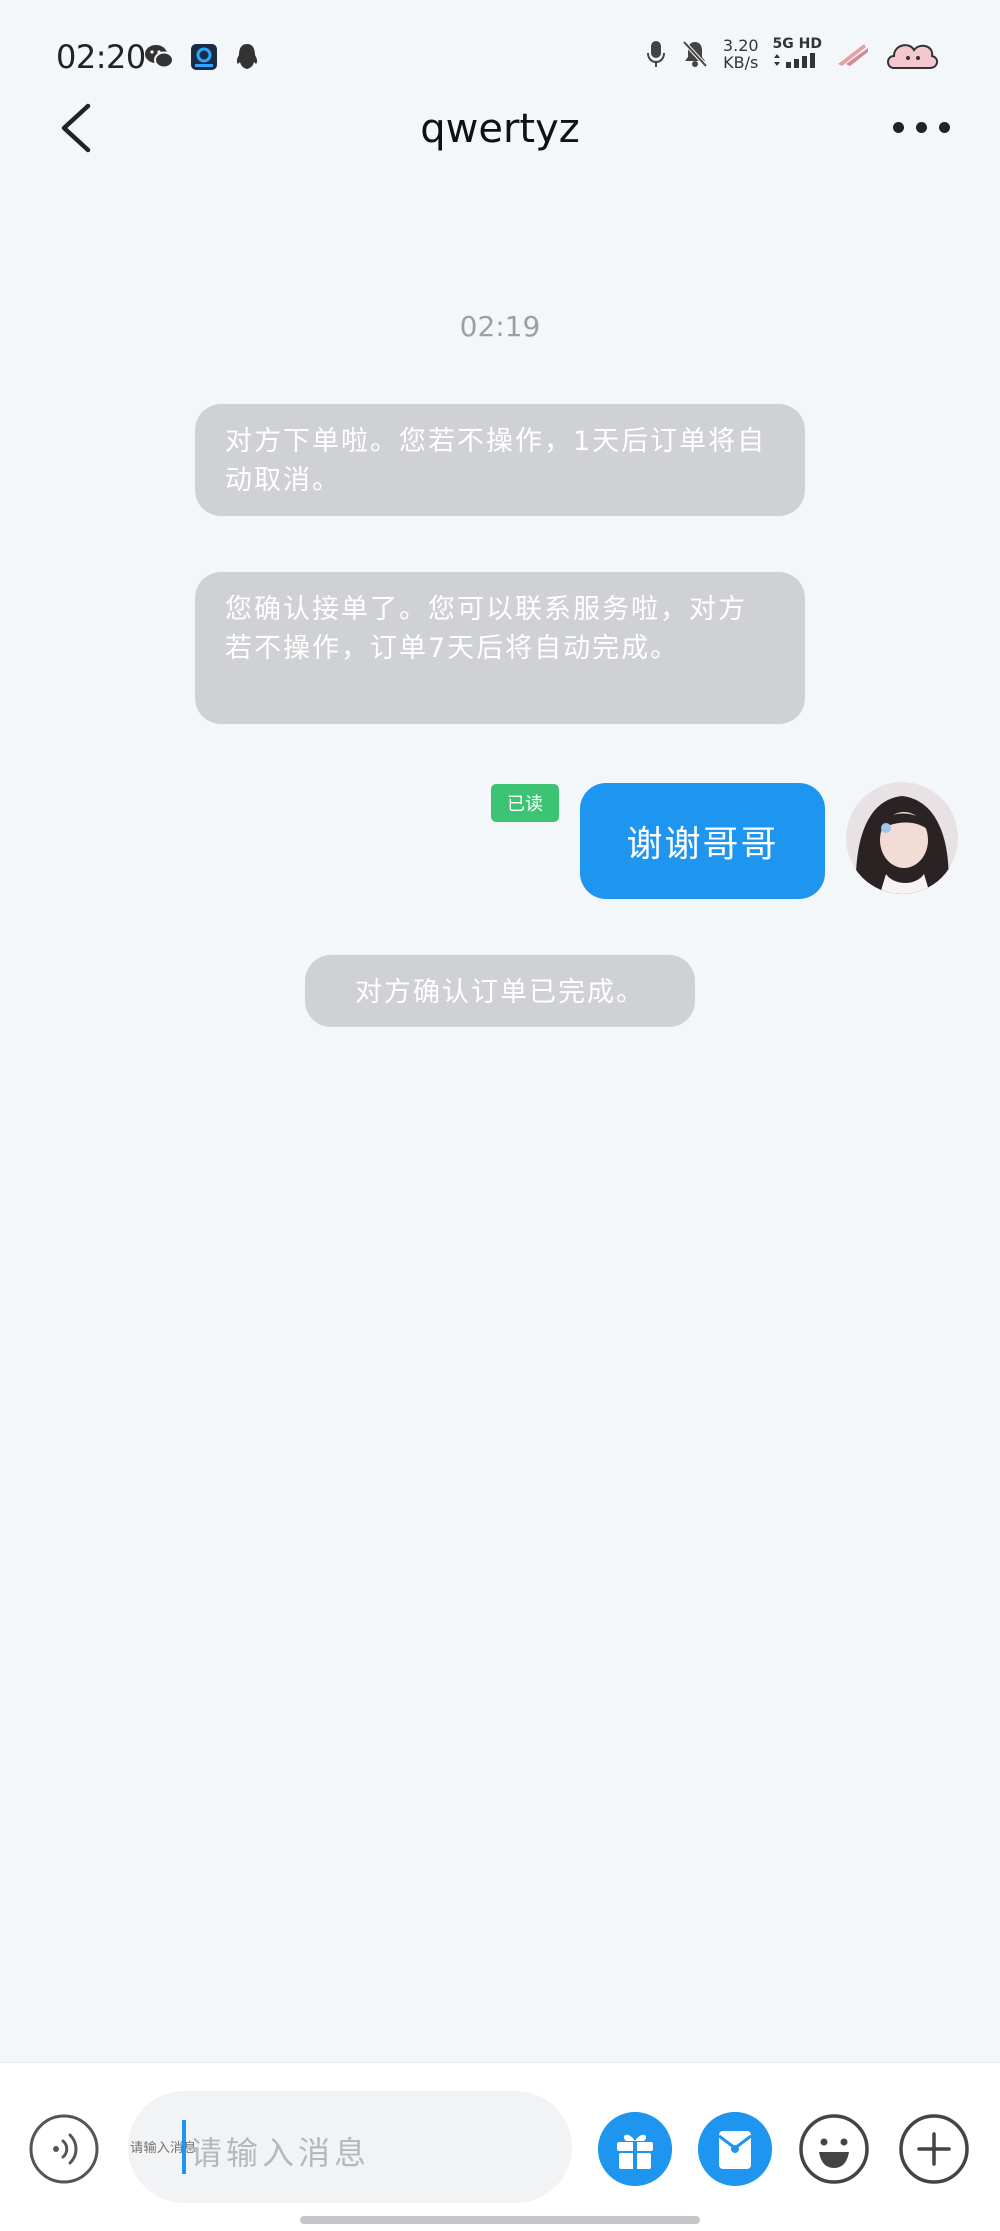  I want to click on input-placeholder: 请输入消息, so click(280, 2153).